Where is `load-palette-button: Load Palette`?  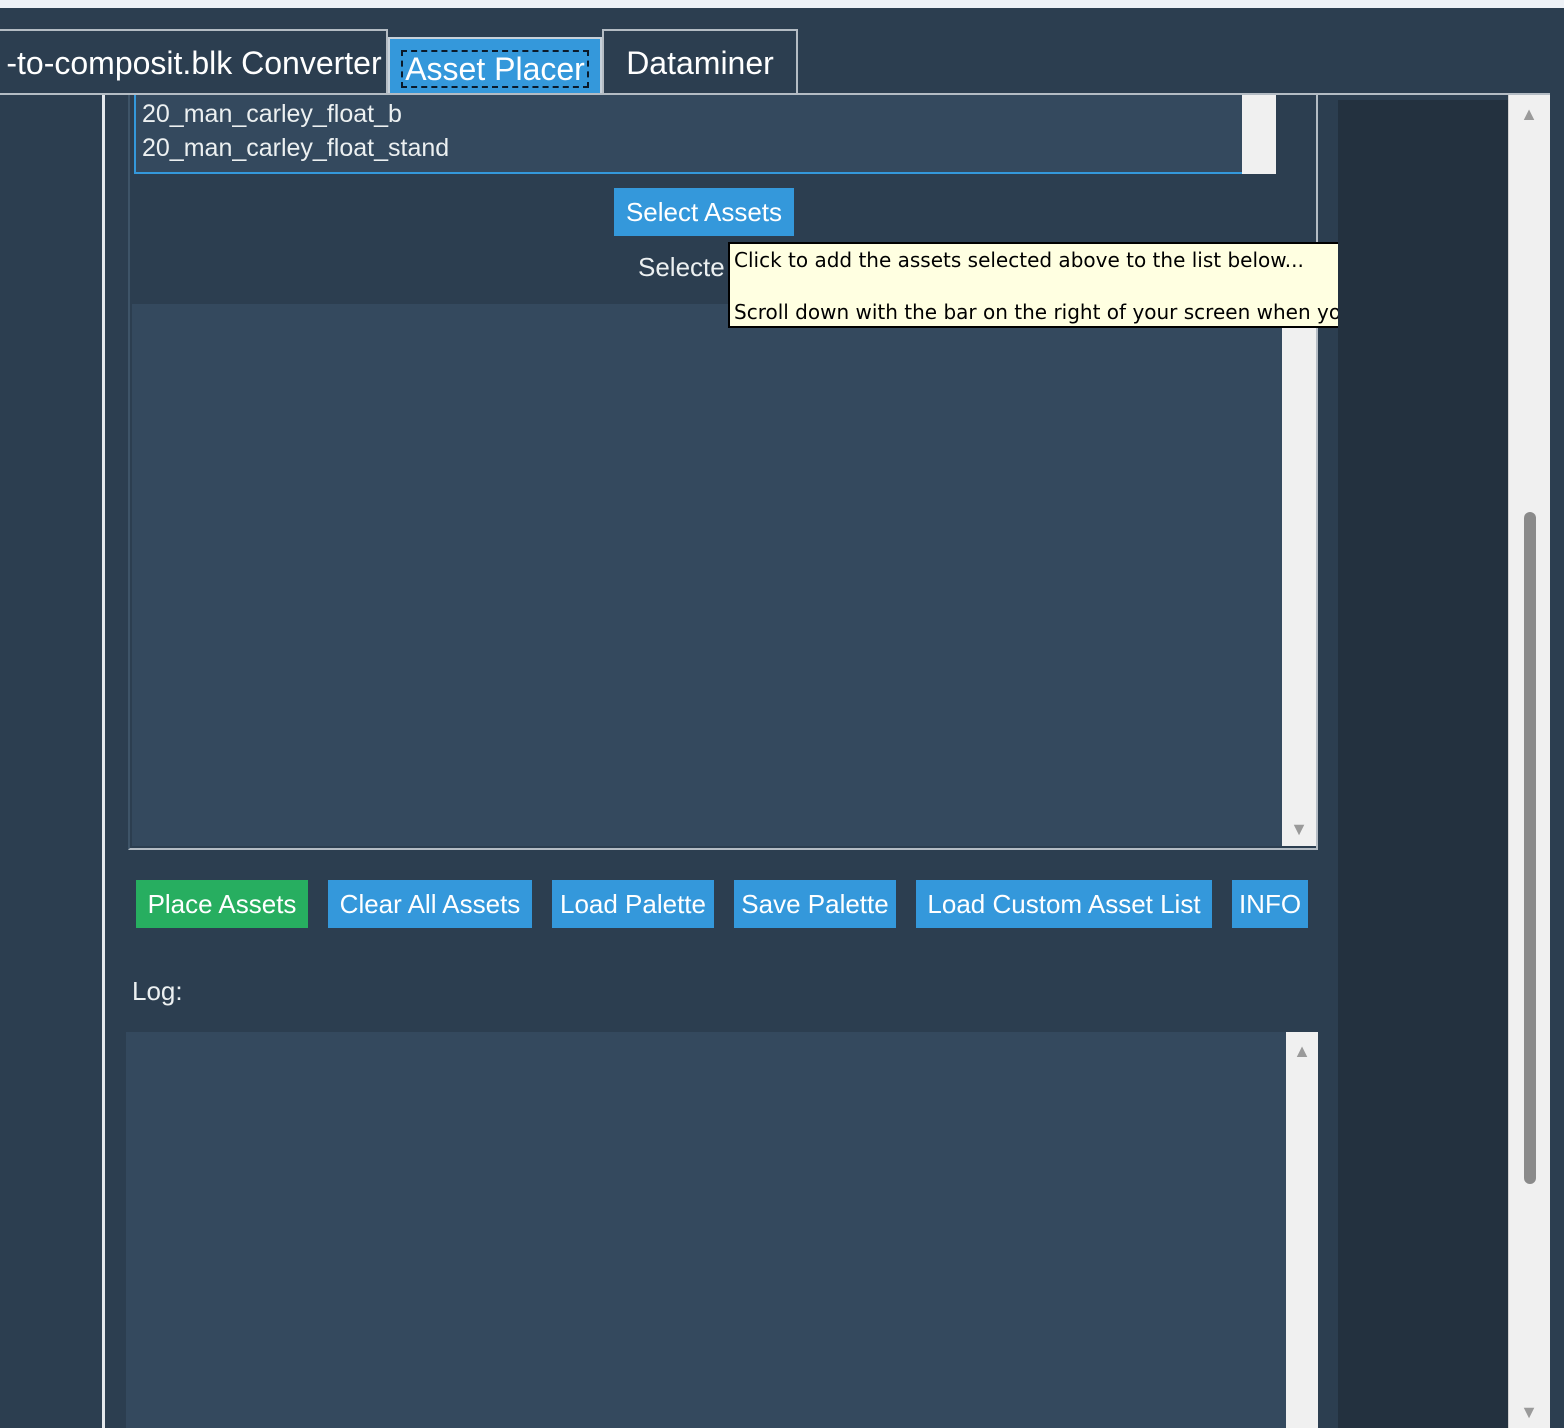 load-palette-button: Load Palette is located at coordinates (633, 904).